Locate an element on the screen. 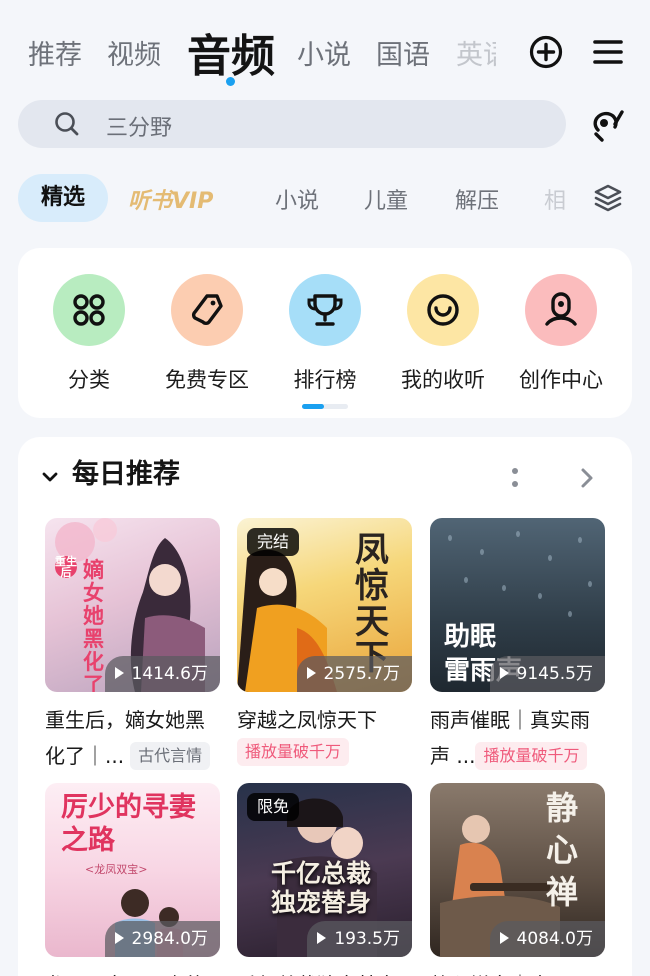  tab-chinese: 国语 is located at coordinates (403, 52).